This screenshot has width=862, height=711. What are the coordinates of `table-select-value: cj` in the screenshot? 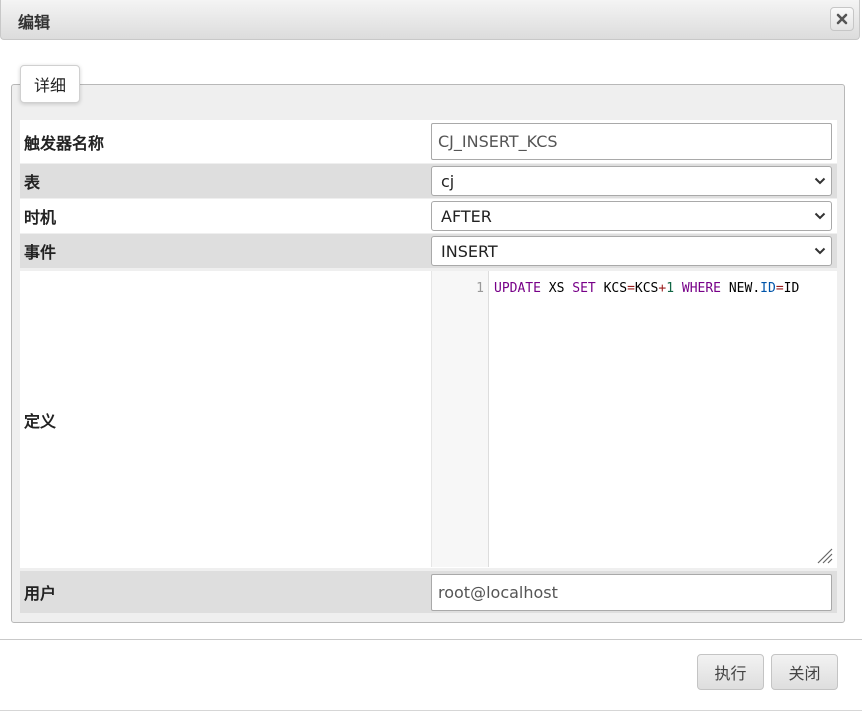 It's located at (448, 181).